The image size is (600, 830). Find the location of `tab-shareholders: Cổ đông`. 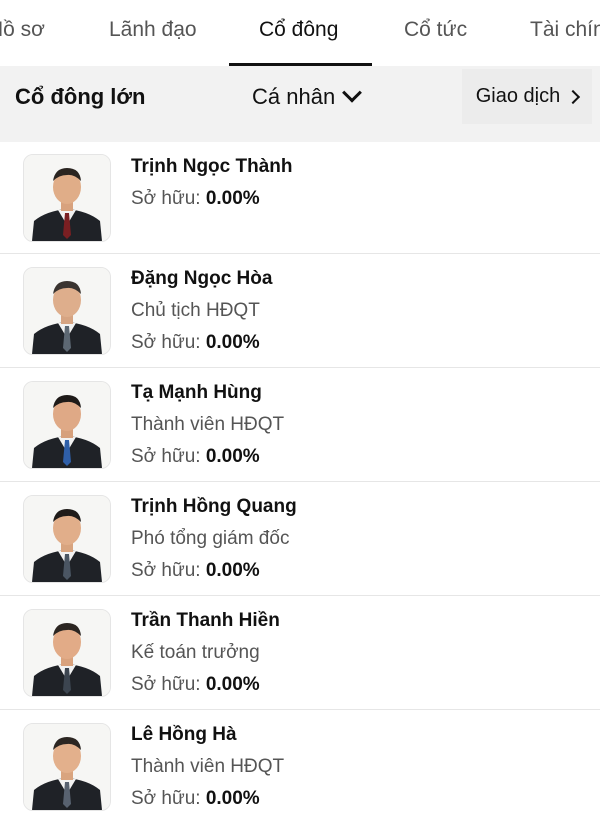

tab-shareholders: Cổ đông is located at coordinates (298, 30).